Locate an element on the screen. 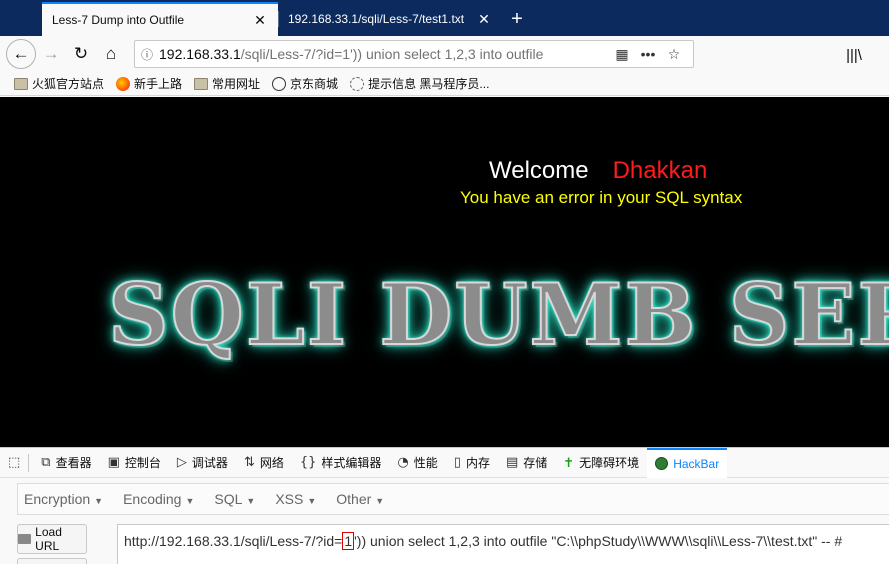 The width and height of the screenshot is (889, 564). welcome-label: Welcome is located at coordinates (539, 170).